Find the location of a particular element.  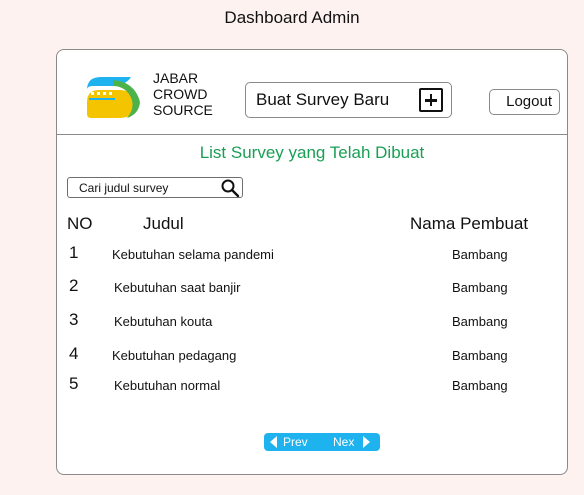

search-icon is located at coordinates (230, 188).